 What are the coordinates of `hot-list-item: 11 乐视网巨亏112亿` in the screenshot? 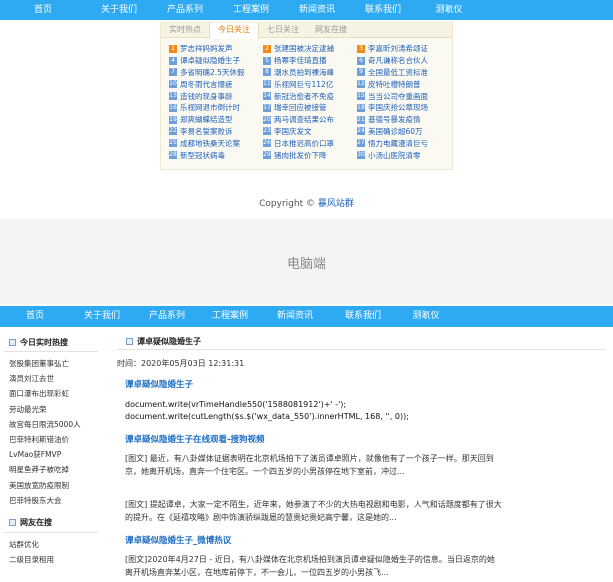 It's located at (308, 84).